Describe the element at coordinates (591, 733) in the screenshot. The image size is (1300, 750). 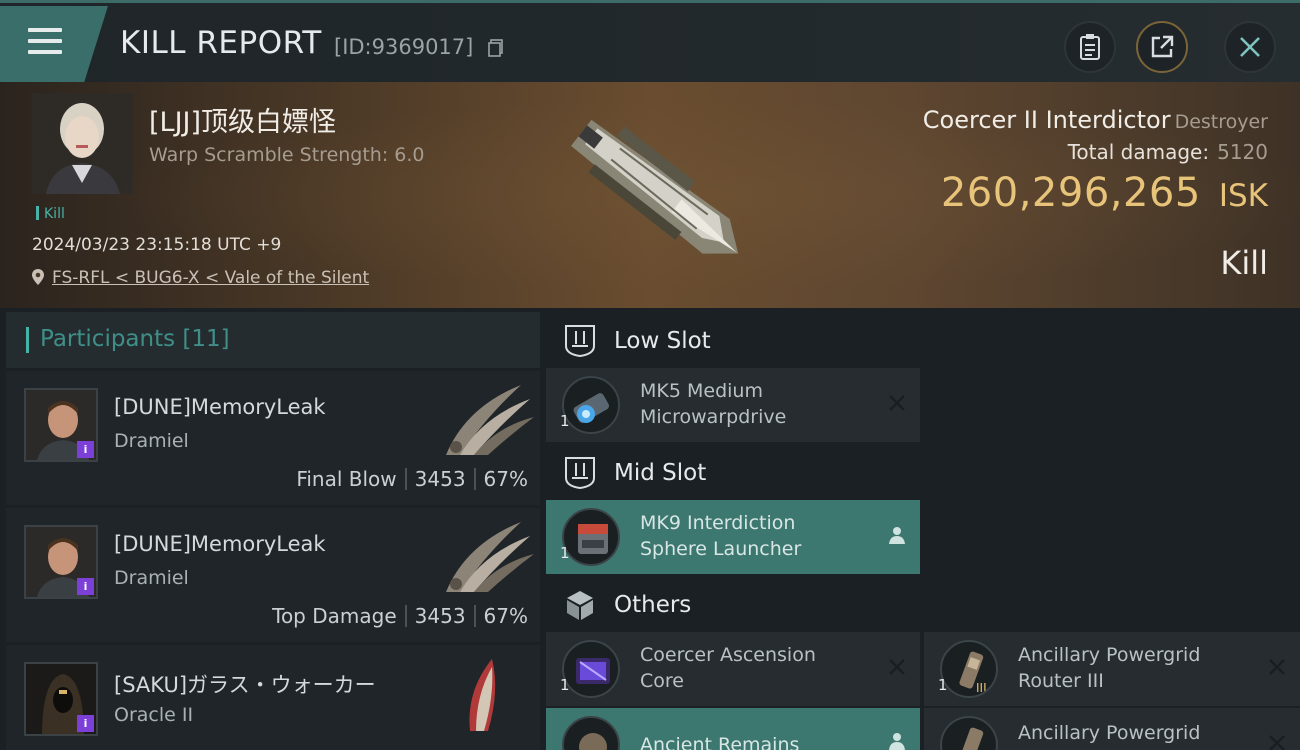
I see `ancient-remains-icon` at that location.